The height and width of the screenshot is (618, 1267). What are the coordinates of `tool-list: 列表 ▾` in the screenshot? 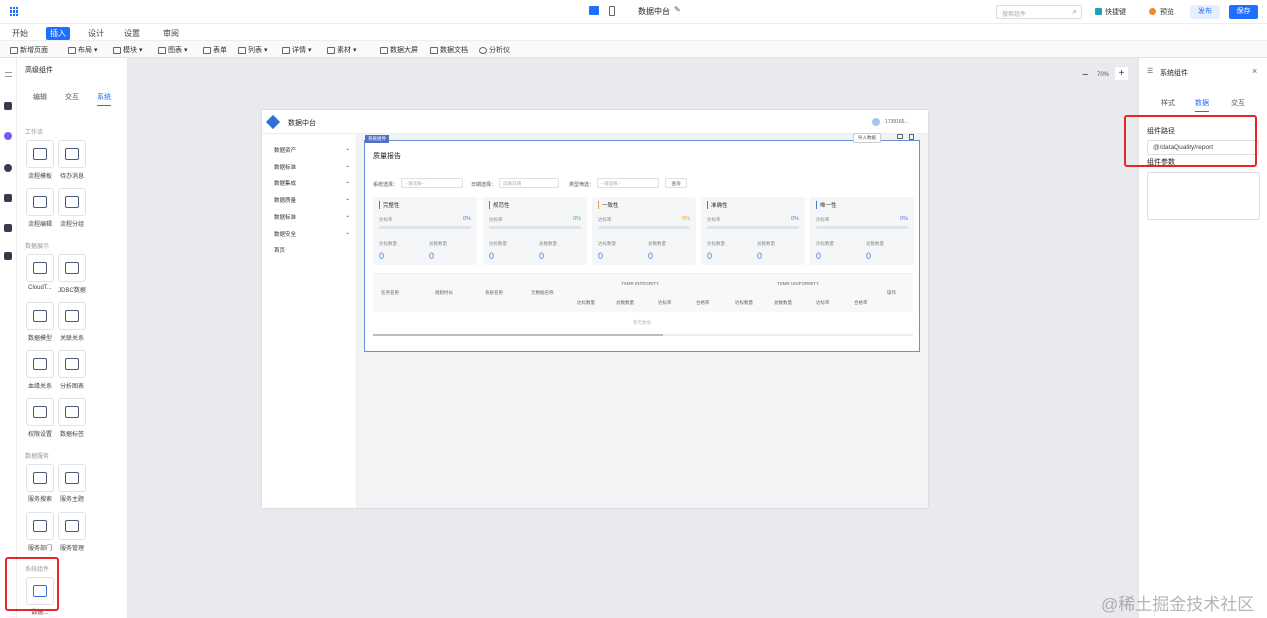 It's located at (252, 50).